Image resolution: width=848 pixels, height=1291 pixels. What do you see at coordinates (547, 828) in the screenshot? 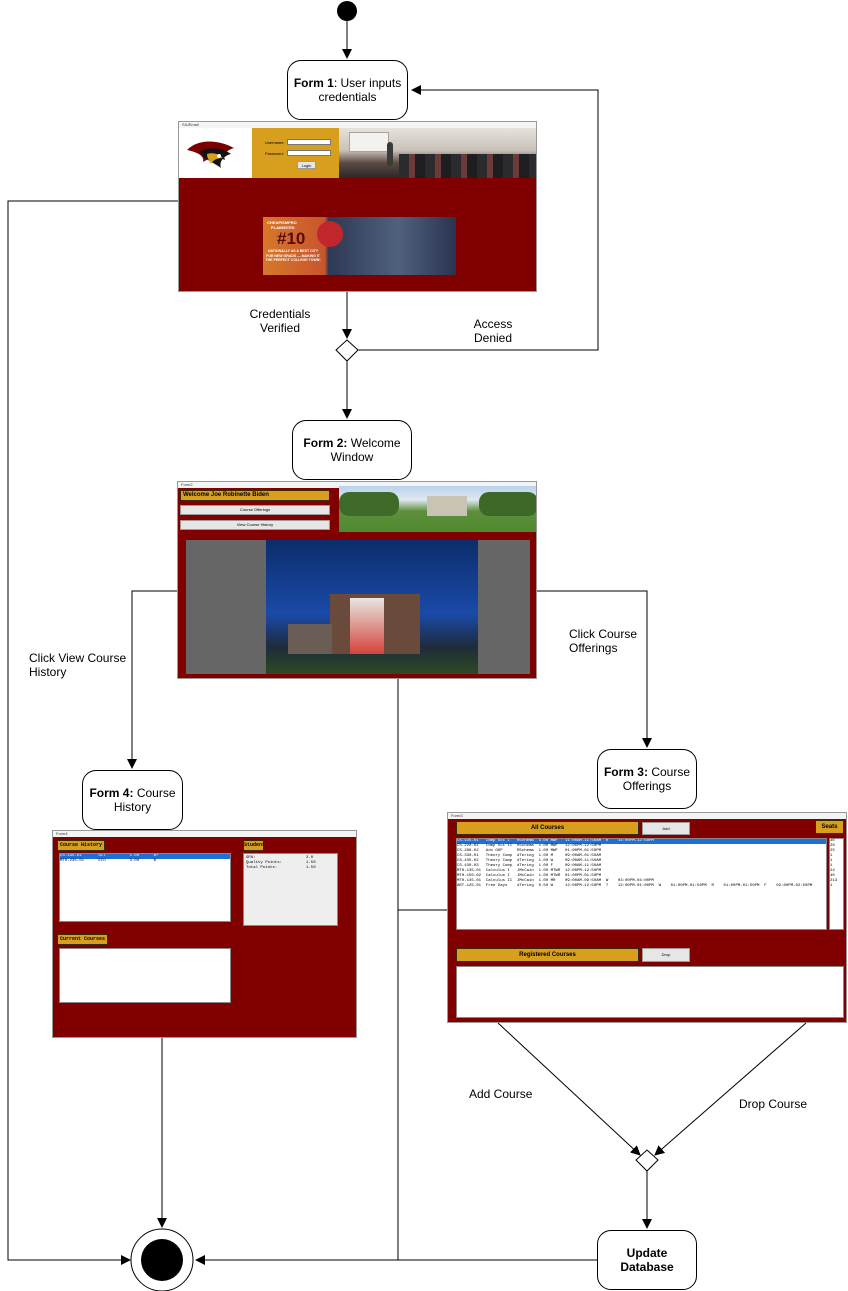
I see `all-courses-label: All Courses` at bounding box center [547, 828].